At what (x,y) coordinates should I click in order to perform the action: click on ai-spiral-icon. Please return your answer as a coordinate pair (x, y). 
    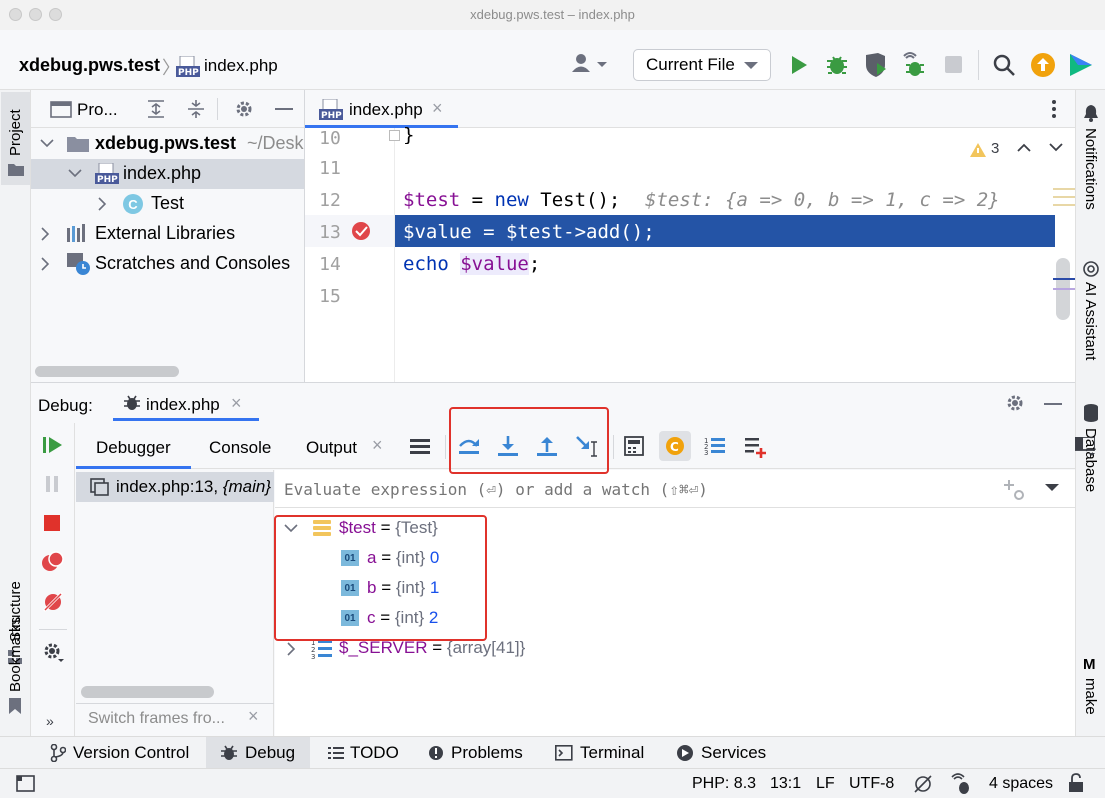
    Looking at the image, I should click on (1091, 269).